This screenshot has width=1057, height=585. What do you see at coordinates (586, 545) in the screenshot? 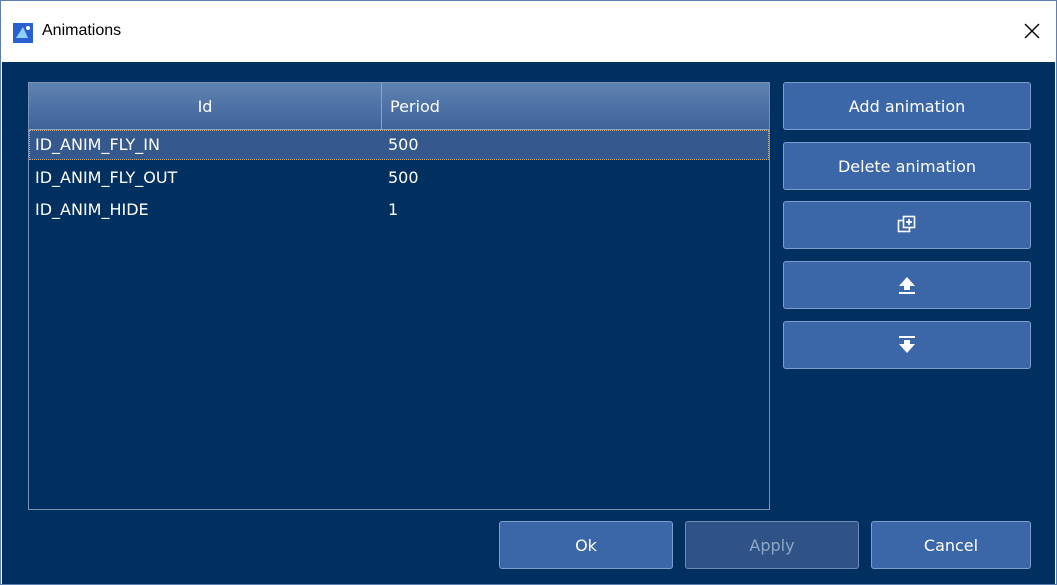
I see `ok-button: Ok` at bounding box center [586, 545].